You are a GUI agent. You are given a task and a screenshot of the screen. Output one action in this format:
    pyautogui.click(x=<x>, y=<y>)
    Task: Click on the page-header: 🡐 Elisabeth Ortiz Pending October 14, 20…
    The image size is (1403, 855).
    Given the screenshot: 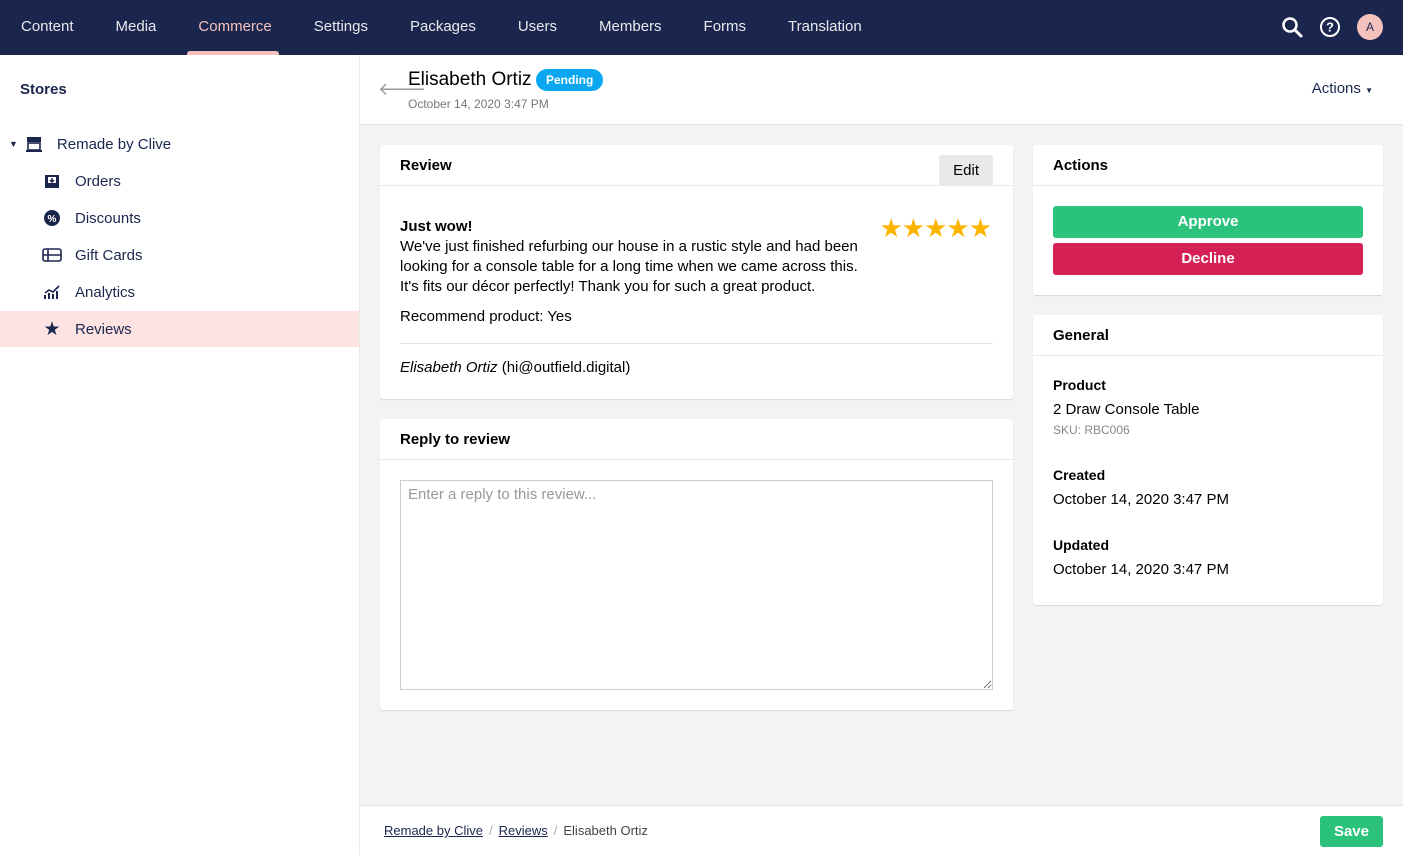 What is the action you would take?
    pyautogui.click(x=881, y=90)
    